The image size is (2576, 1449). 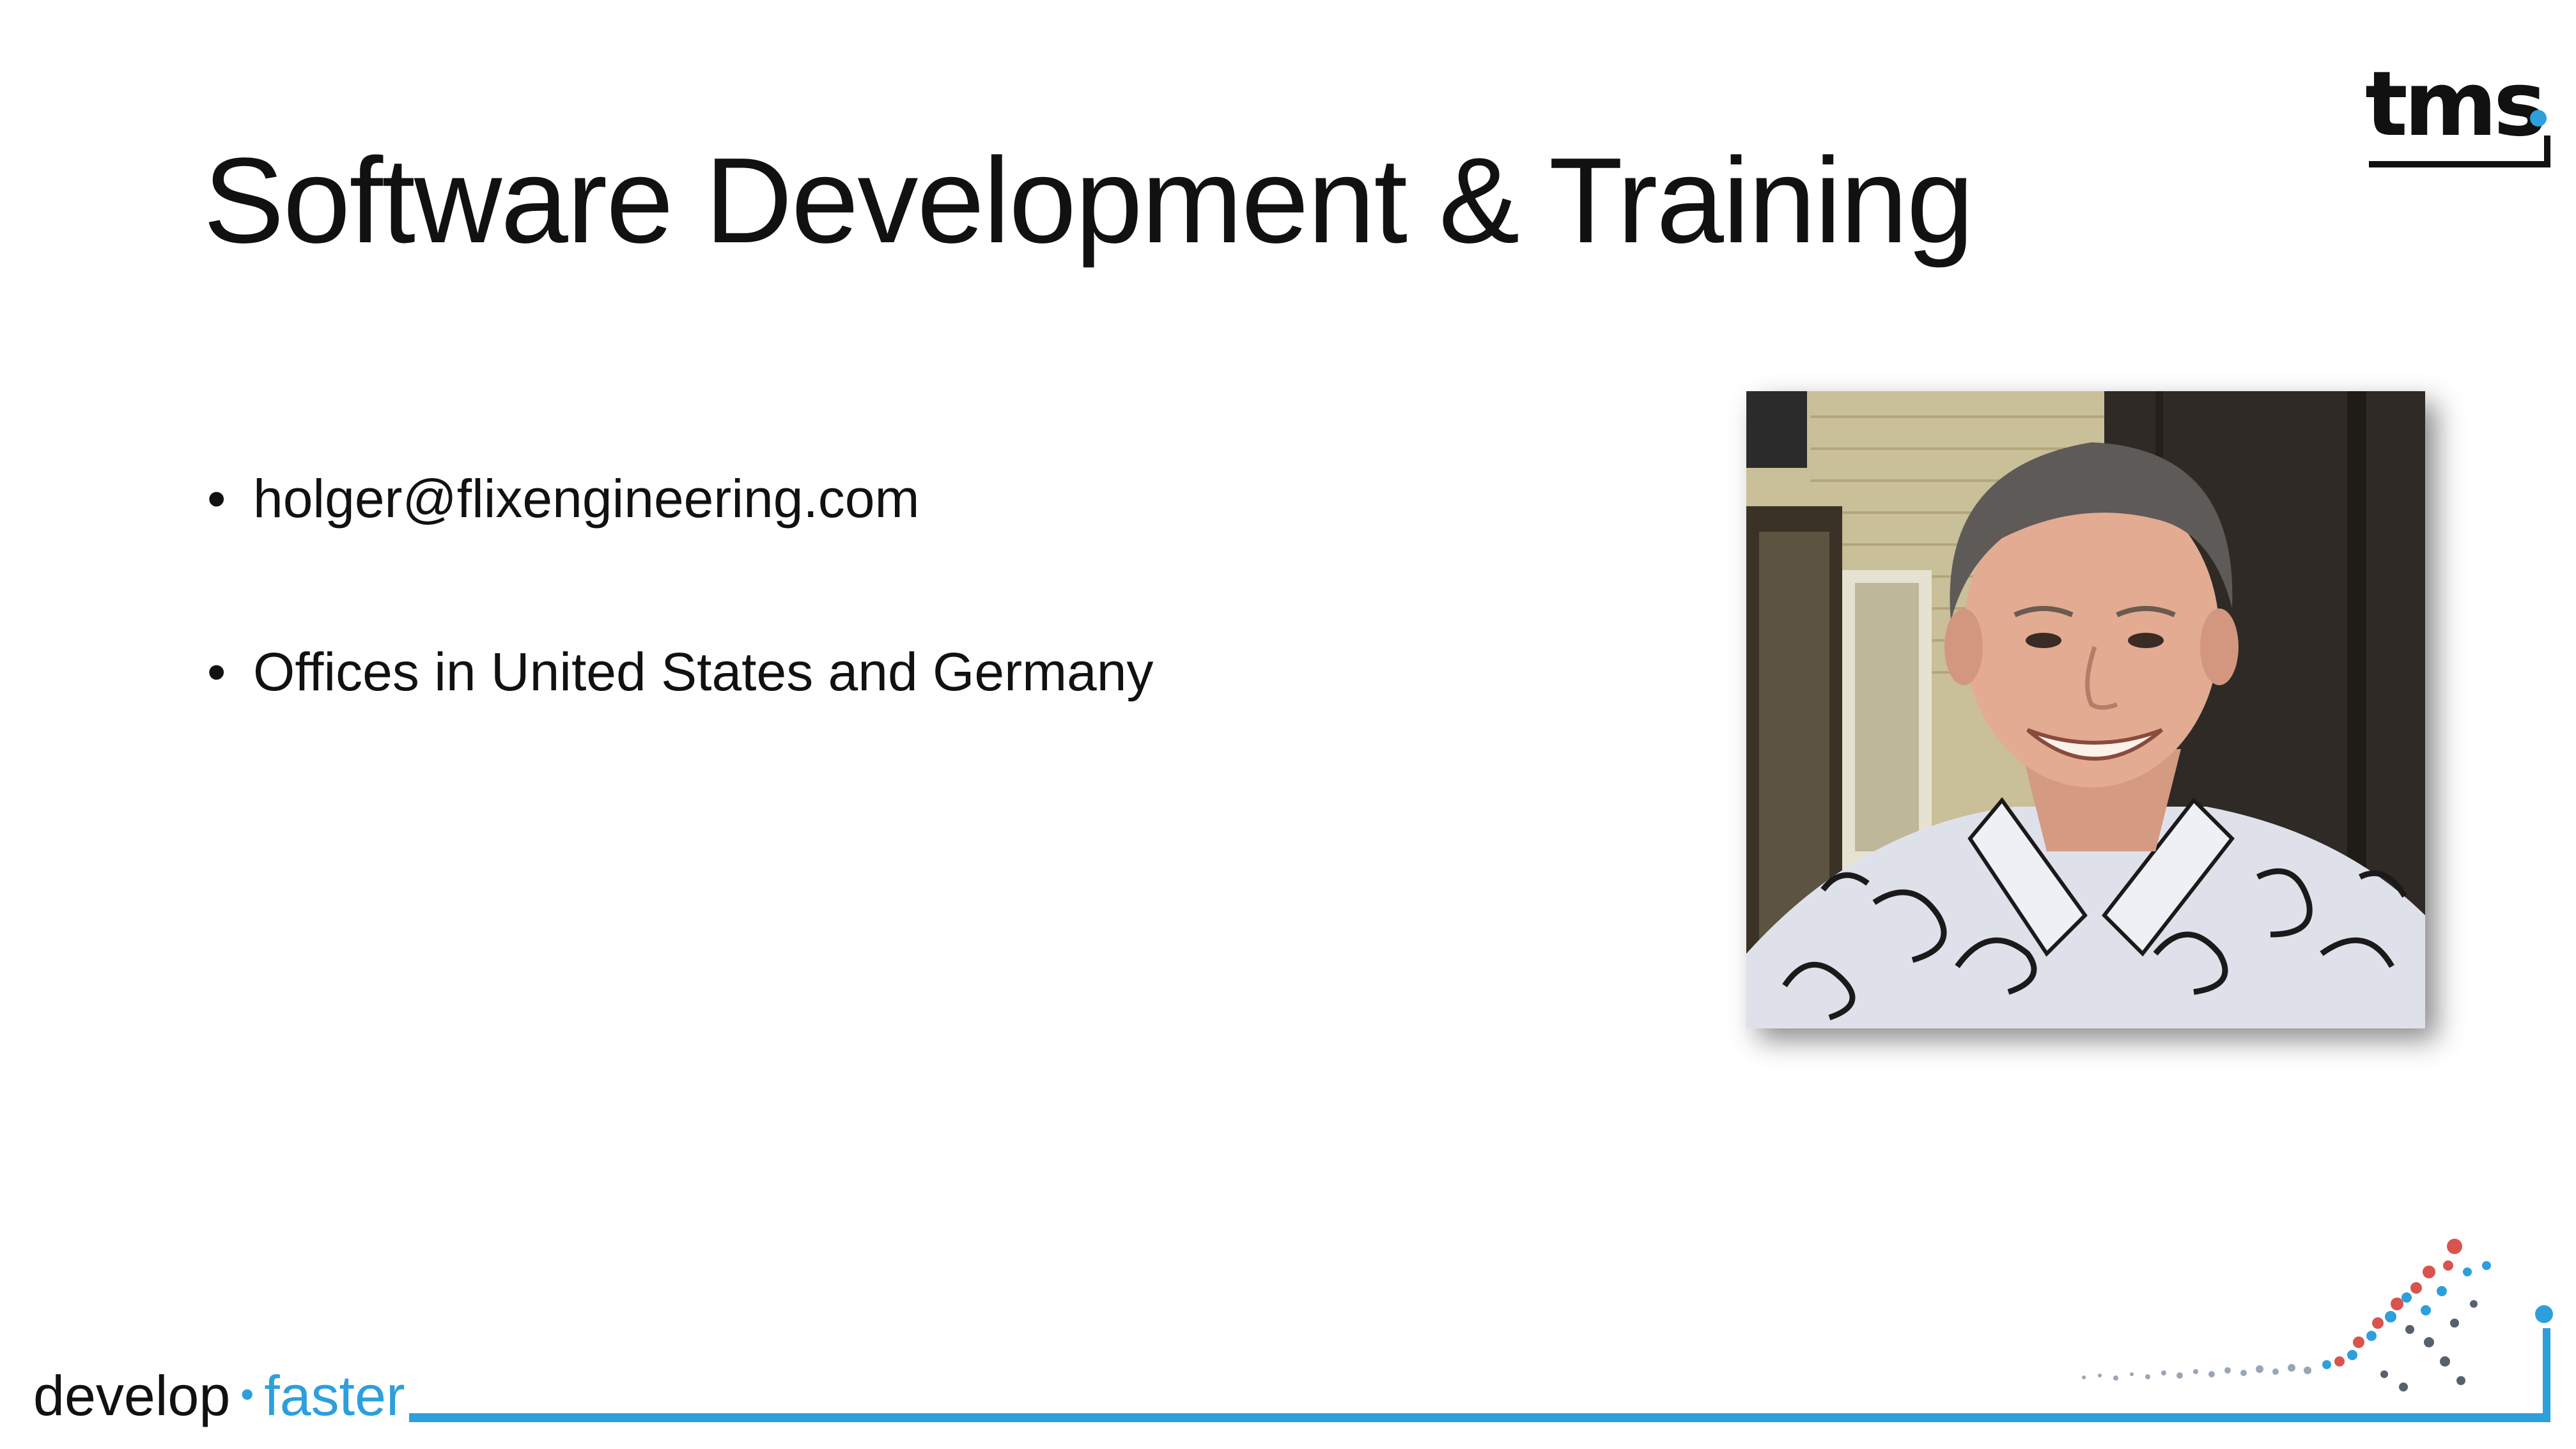 I want to click on tms-logo: tms, so click(x=2461, y=112).